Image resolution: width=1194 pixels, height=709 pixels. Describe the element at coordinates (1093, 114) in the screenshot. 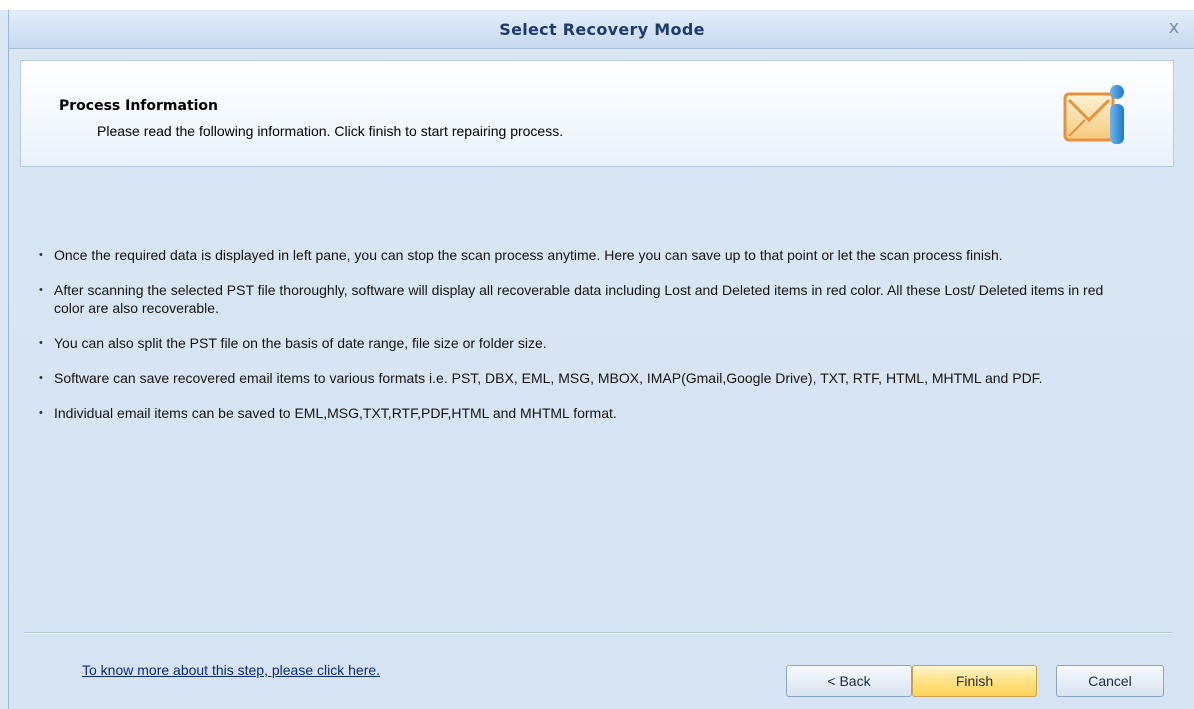

I see `mail-info-icon` at that location.